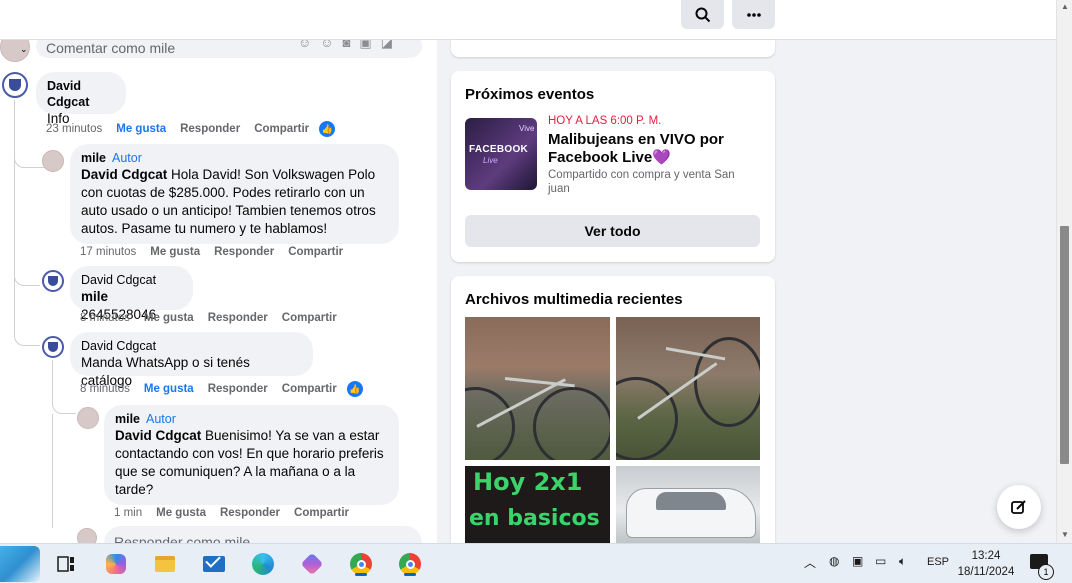  What do you see at coordinates (1065, 6) in the screenshot?
I see `scroll-up-arrow-icon: ▲` at bounding box center [1065, 6].